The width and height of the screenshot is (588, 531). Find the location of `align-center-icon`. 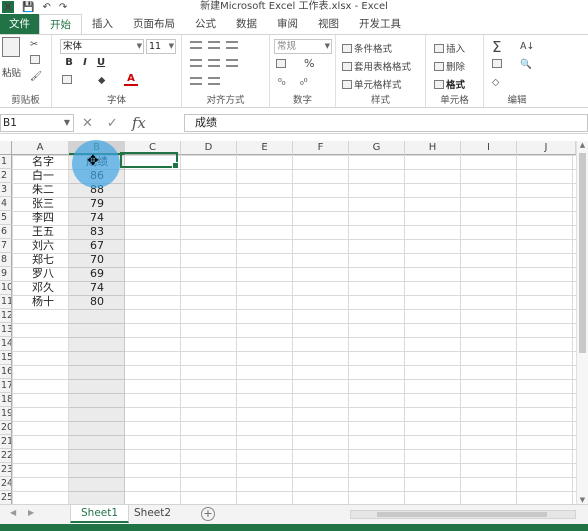

align-center-icon is located at coordinates (214, 63).